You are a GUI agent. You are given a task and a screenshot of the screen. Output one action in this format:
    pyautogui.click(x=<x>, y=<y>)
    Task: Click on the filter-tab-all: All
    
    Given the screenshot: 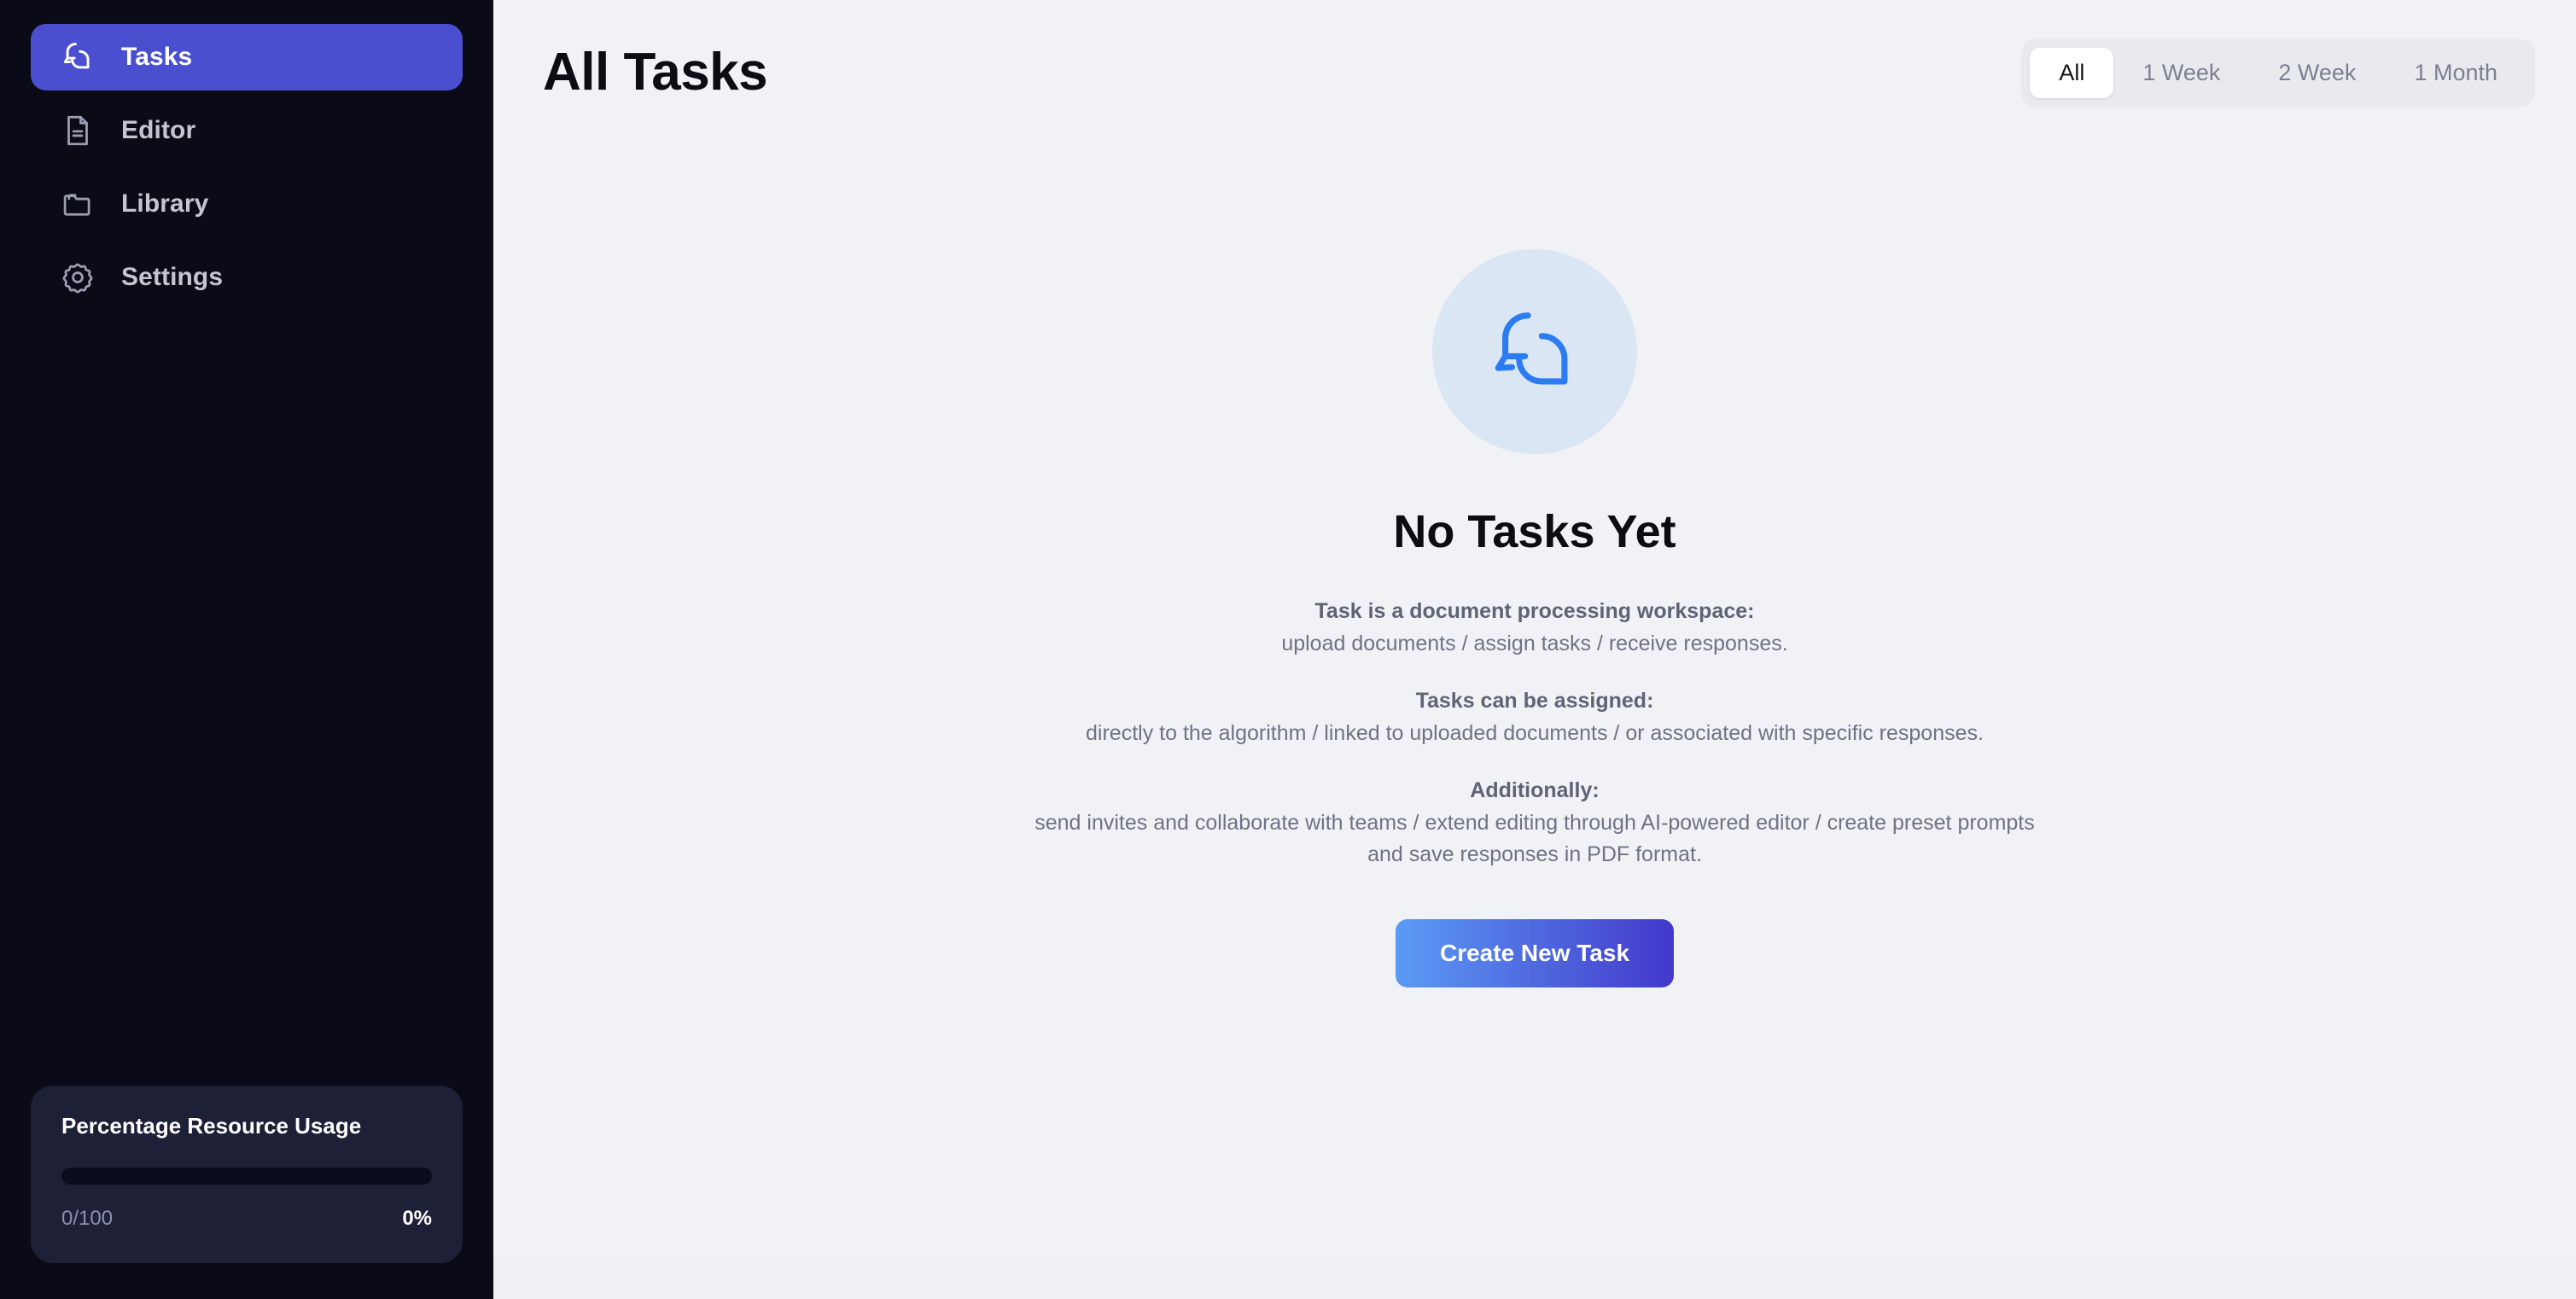 What is the action you would take?
    pyautogui.click(x=2072, y=72)
    